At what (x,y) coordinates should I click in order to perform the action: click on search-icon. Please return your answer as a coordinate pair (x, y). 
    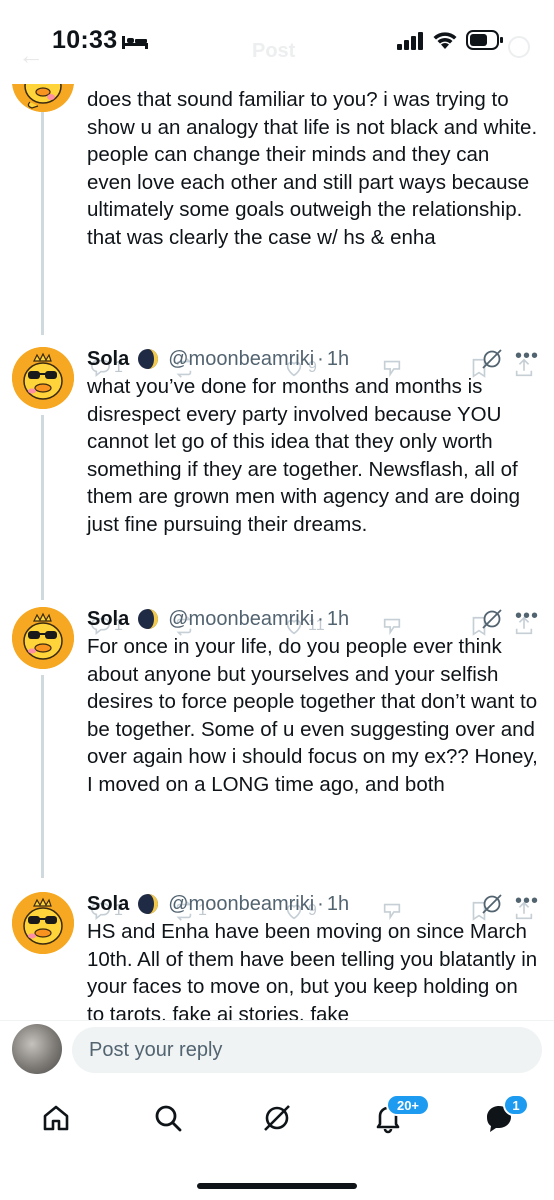
    Looking at the image, I should click on (168, 1118).